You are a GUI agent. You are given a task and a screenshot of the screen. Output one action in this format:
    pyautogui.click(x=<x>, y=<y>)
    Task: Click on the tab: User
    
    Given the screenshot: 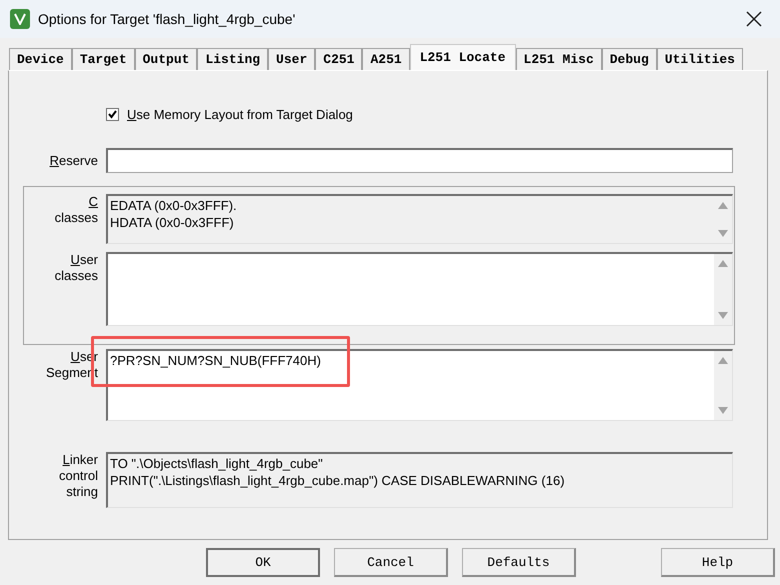 What is the action you would take?
    pyautogui.click(x=292, y=59)
    